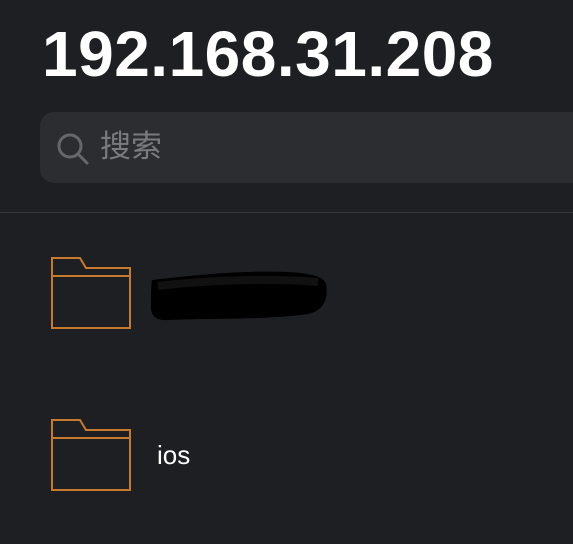 The height and width of the screenshot is (544, 573). Describe the element at coordinates (306, 147) in the screenshot. I see `search-field: 搜索` at that location.